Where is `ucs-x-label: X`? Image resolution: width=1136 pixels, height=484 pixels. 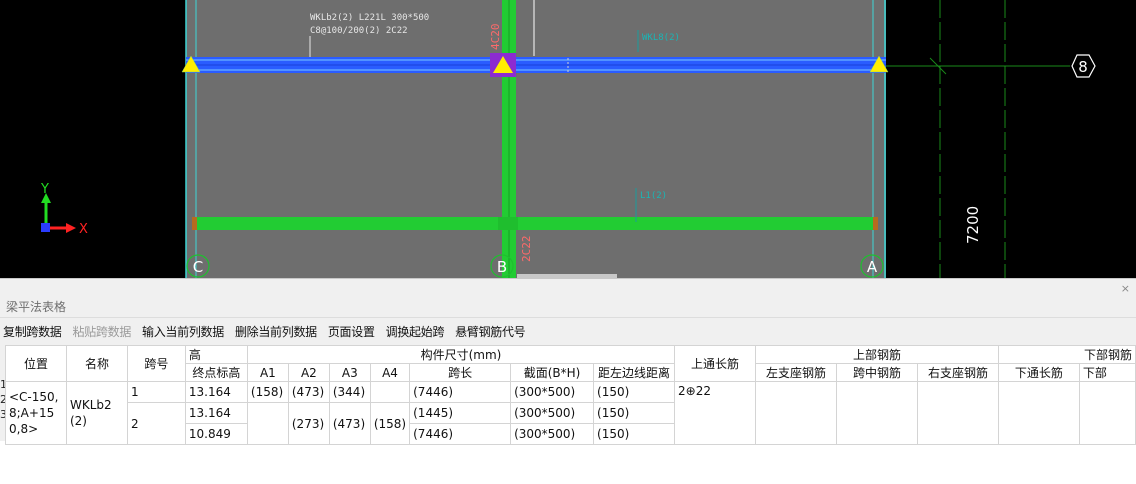
ucs-x-label: X is located at coordinates (83, 229).